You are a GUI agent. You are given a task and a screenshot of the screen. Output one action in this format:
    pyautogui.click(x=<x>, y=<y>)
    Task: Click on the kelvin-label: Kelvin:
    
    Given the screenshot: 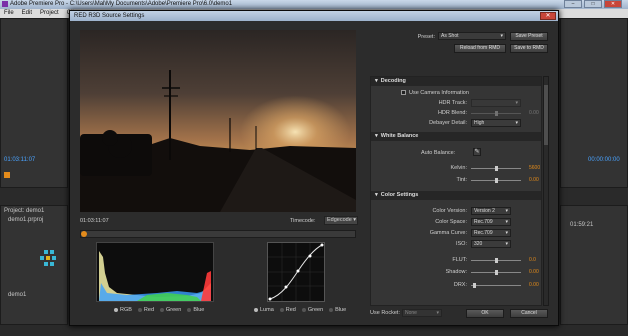 What is the action you would take?
    pyautogui.click(x=458, y=168)
    